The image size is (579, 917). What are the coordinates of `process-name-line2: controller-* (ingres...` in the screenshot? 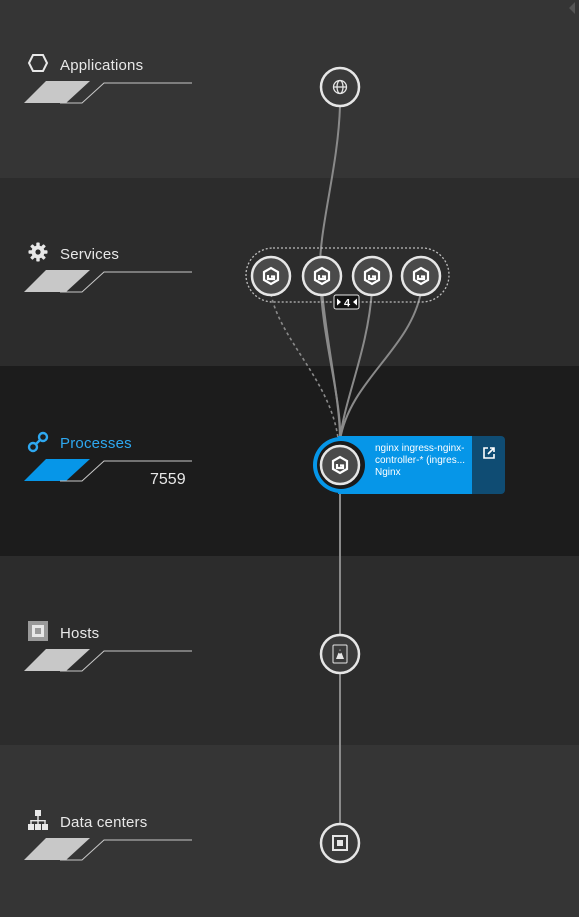 It's located at (420, 460).